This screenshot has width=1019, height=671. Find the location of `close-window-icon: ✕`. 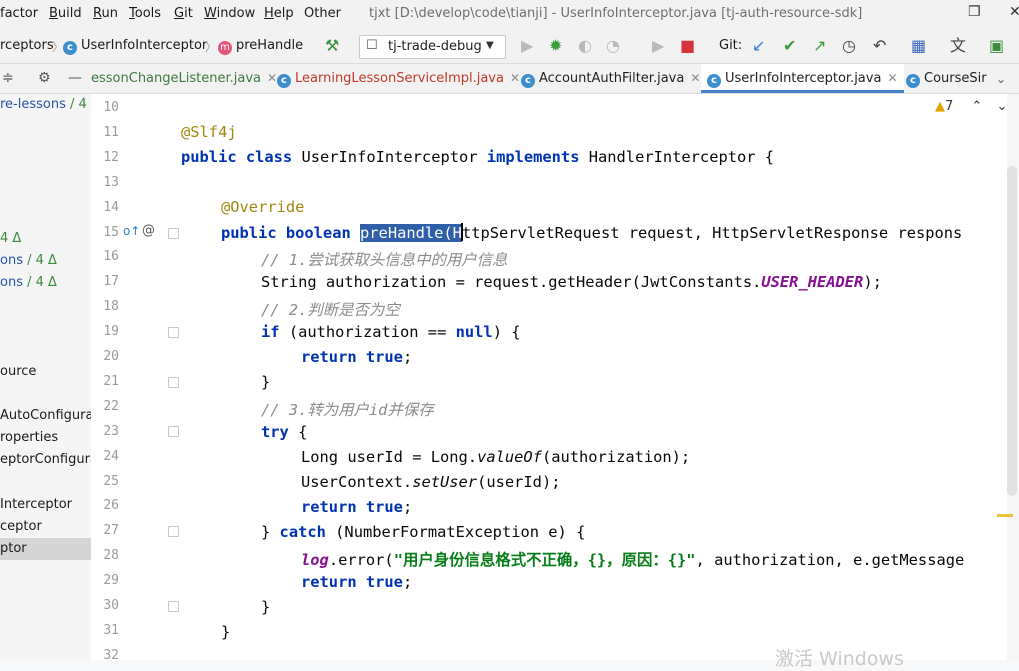

close-window-icon: ✕ is located at coordinates (1014, 12).